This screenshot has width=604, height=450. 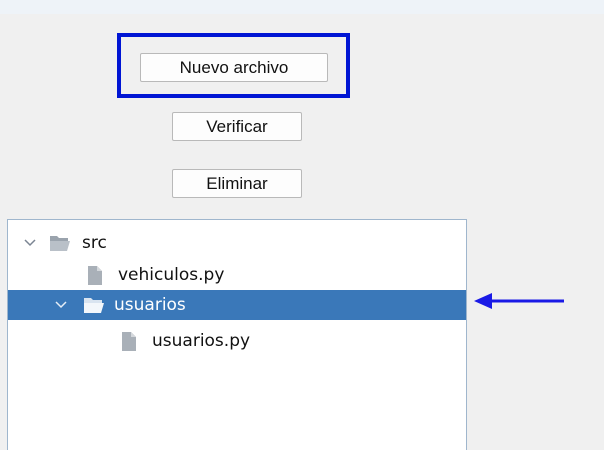 What do you see at coordinates (237, 305) in the screenshot?
I see `tree-item-usuarios: usuarios` at bounding box center [237, 305].